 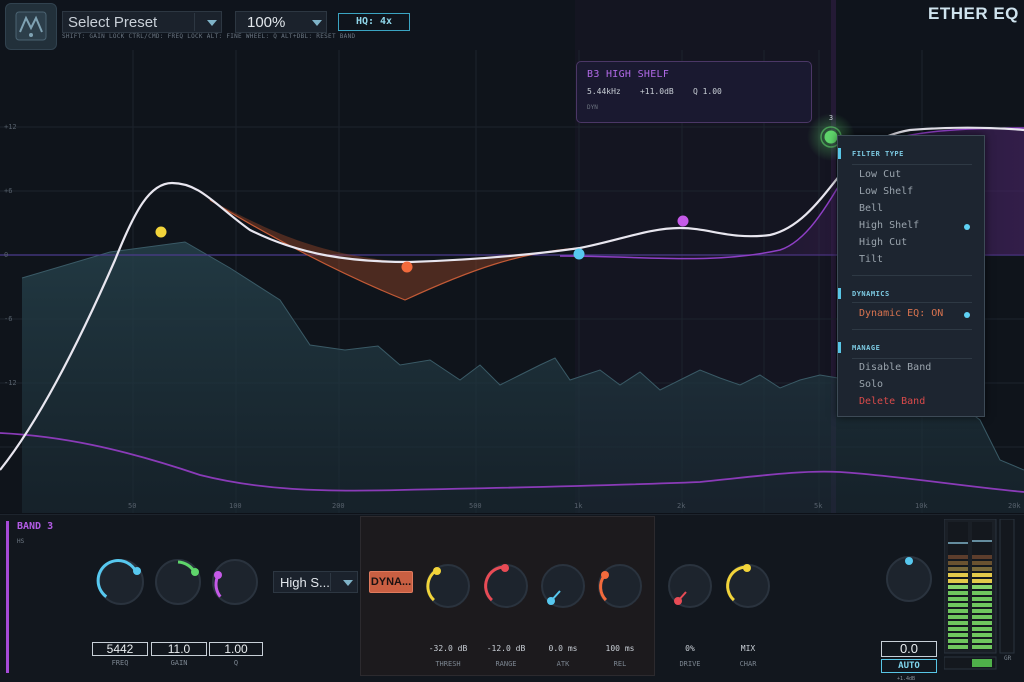 What do you see at coordinates (878, 154) in the screenshot?
I see `menu-section-filter-type: FILTER TYPE` at bounding box center [878, 154].